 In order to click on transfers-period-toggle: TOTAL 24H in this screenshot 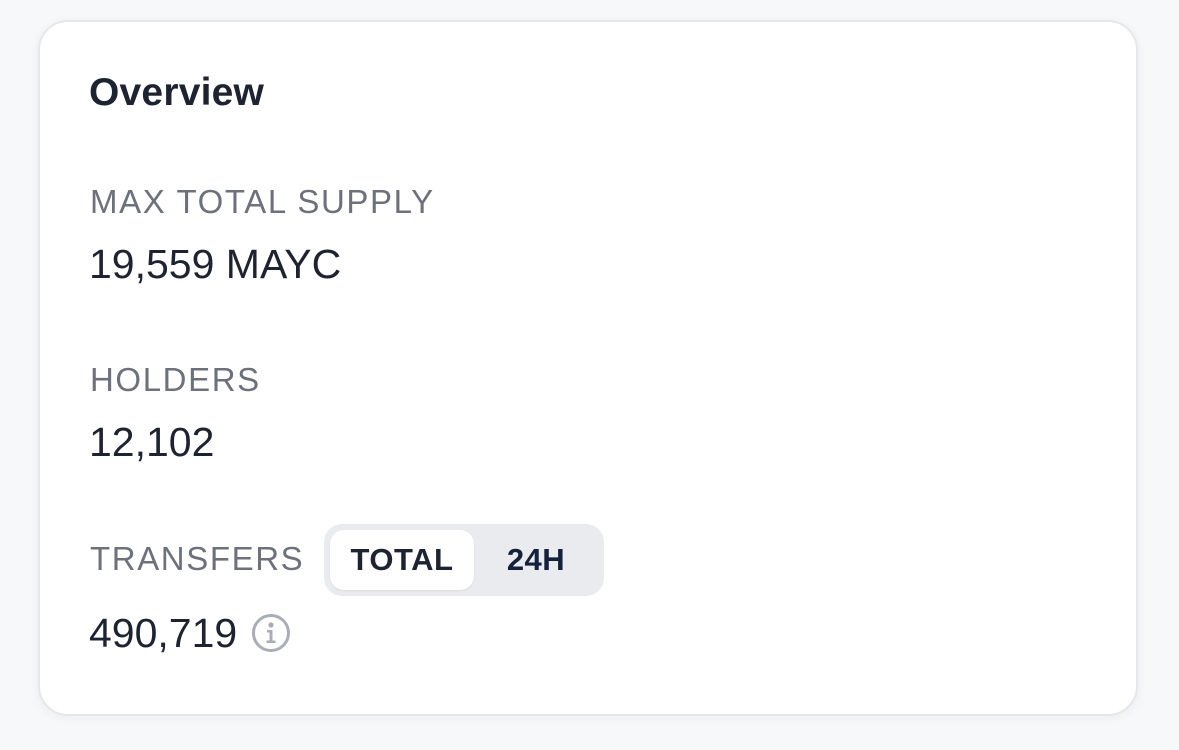, I will do `click(464, 560)`.